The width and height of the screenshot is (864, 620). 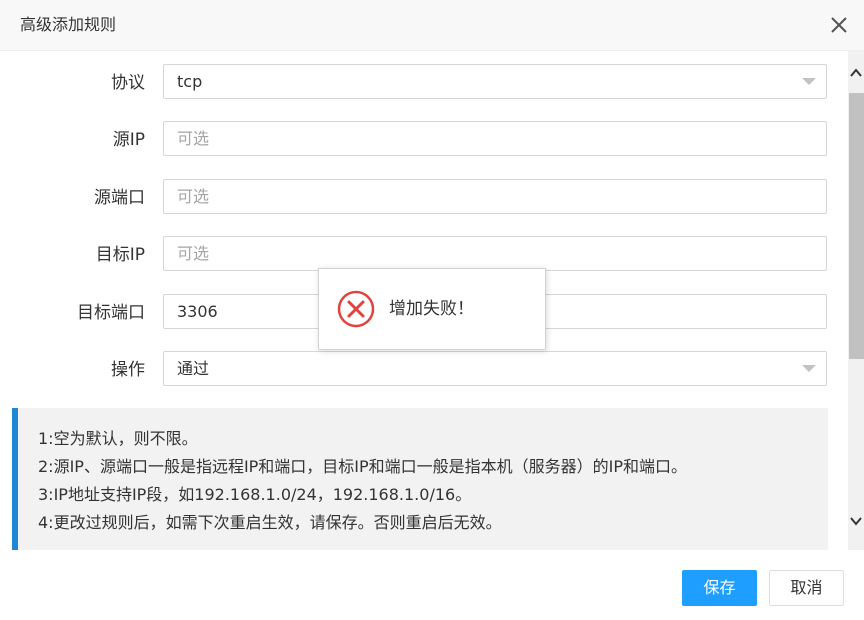 I want to click on source-ip-label: 源IP, so click(x=128, y=140).